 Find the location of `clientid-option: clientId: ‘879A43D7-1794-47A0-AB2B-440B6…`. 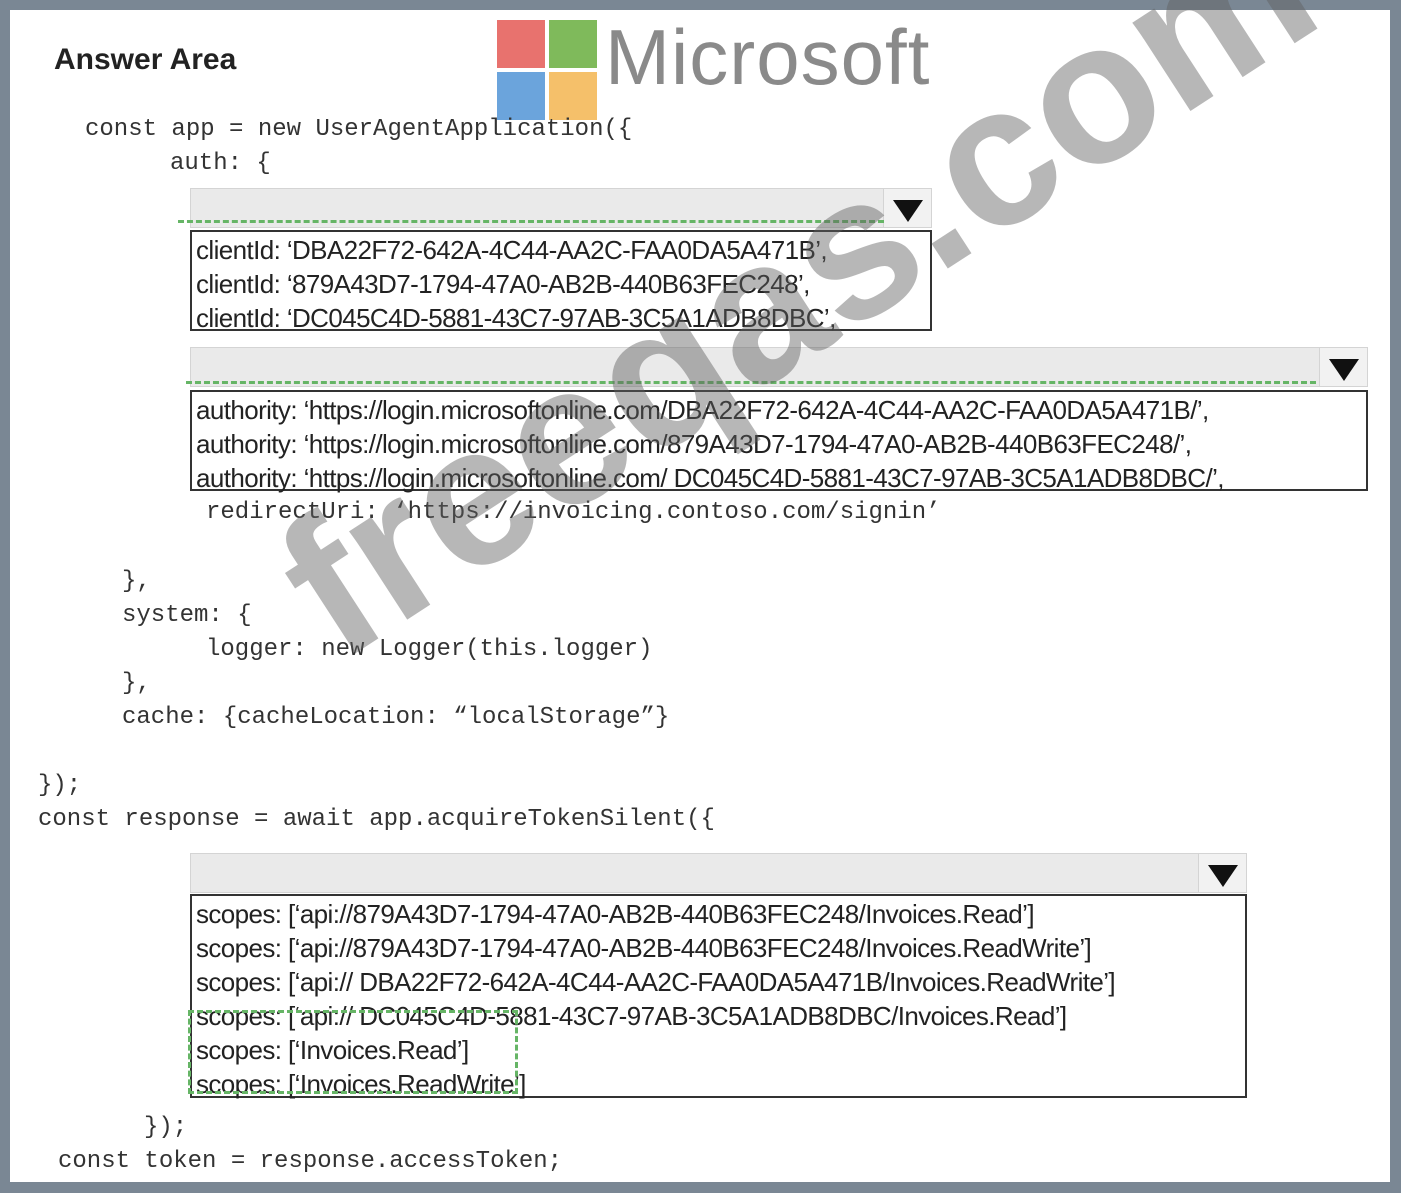

clientid-option: clientId: ‘879A43D7-1794-47A0-AB2B-440B6… is located at coordinates (561, 284).